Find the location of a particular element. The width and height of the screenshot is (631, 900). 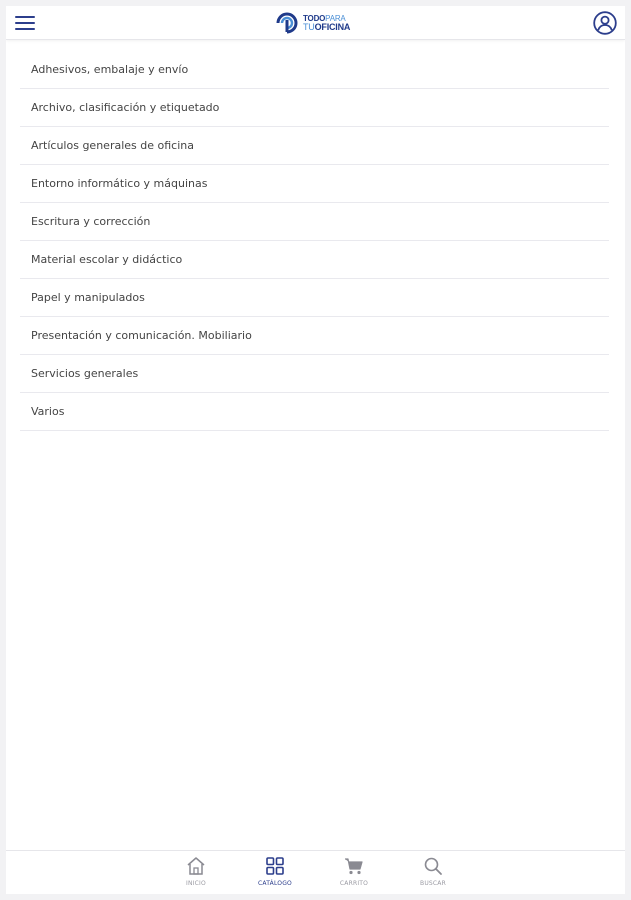

nav-carrito: CARRITO is located at coordinates (354, 874).